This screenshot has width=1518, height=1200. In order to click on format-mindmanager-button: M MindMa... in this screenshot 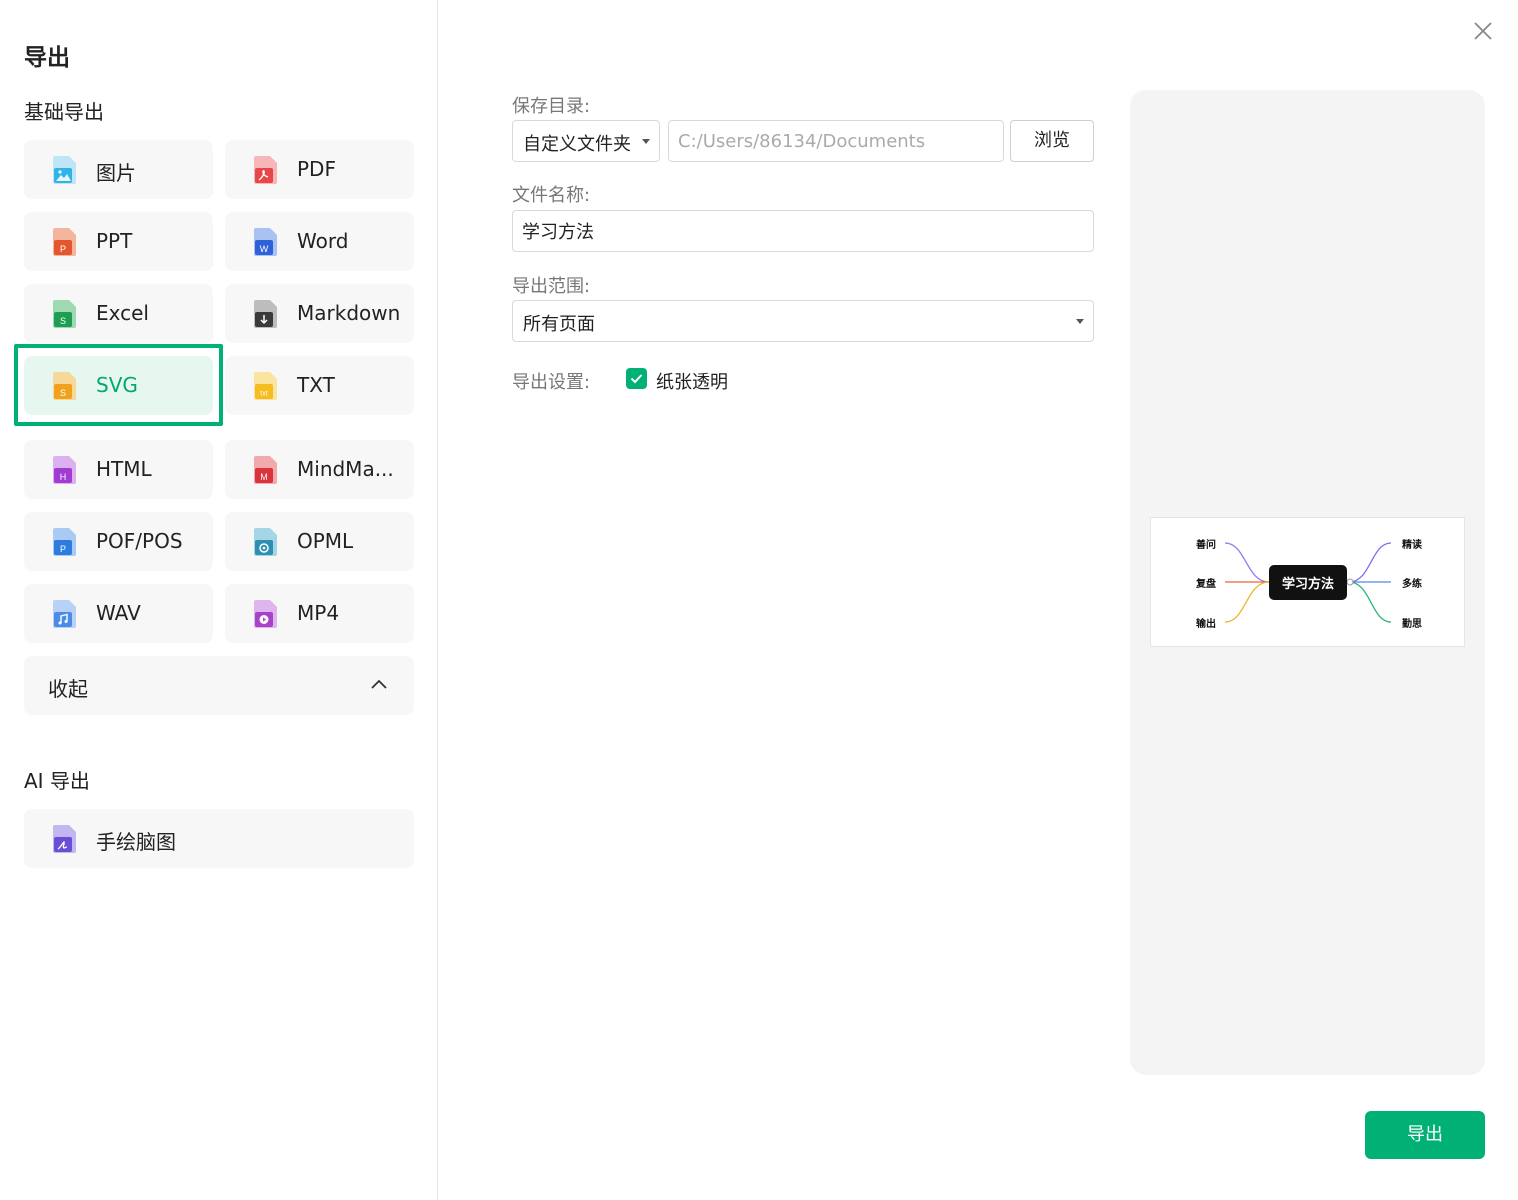, I will do `click(319, 469)`.